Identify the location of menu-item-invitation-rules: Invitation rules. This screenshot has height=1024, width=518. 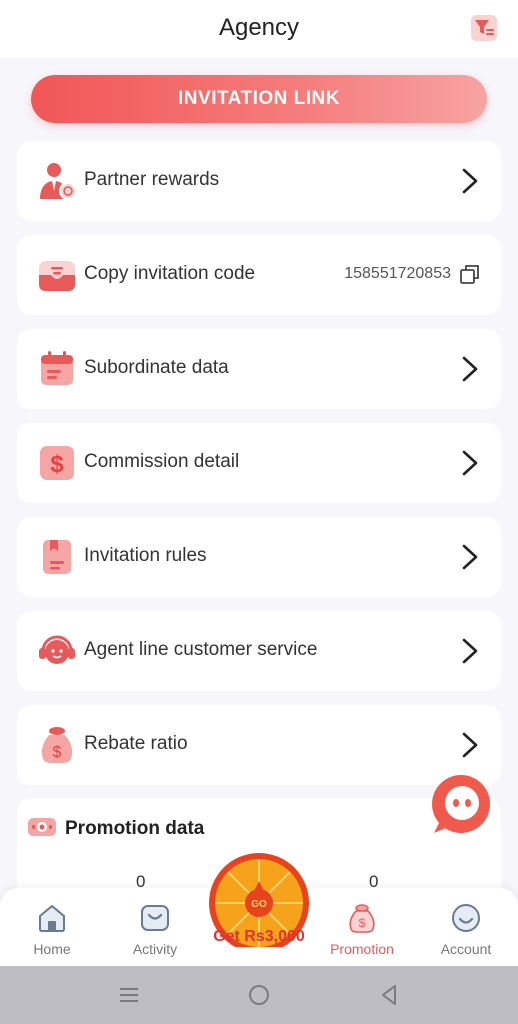
(259, 557).